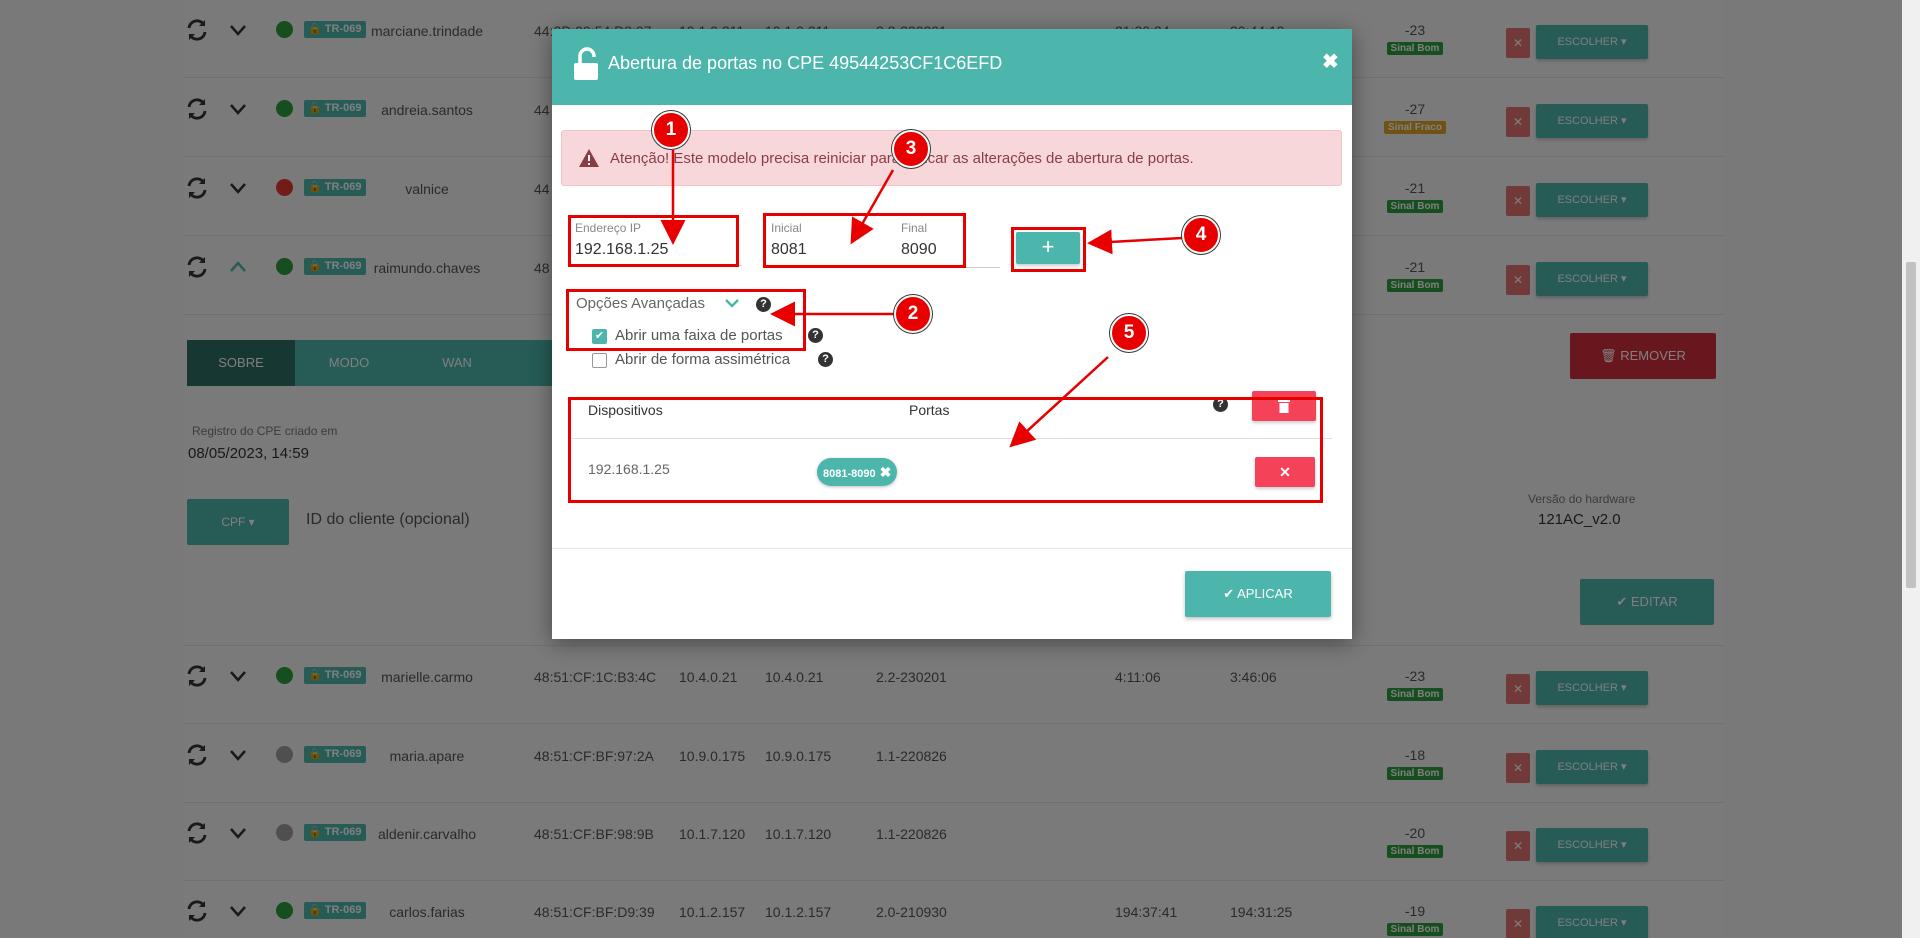 Image resolution: width=1920 pixels, height=938 pixels. I want to click on annotation-box-add, so click(1048, 249).